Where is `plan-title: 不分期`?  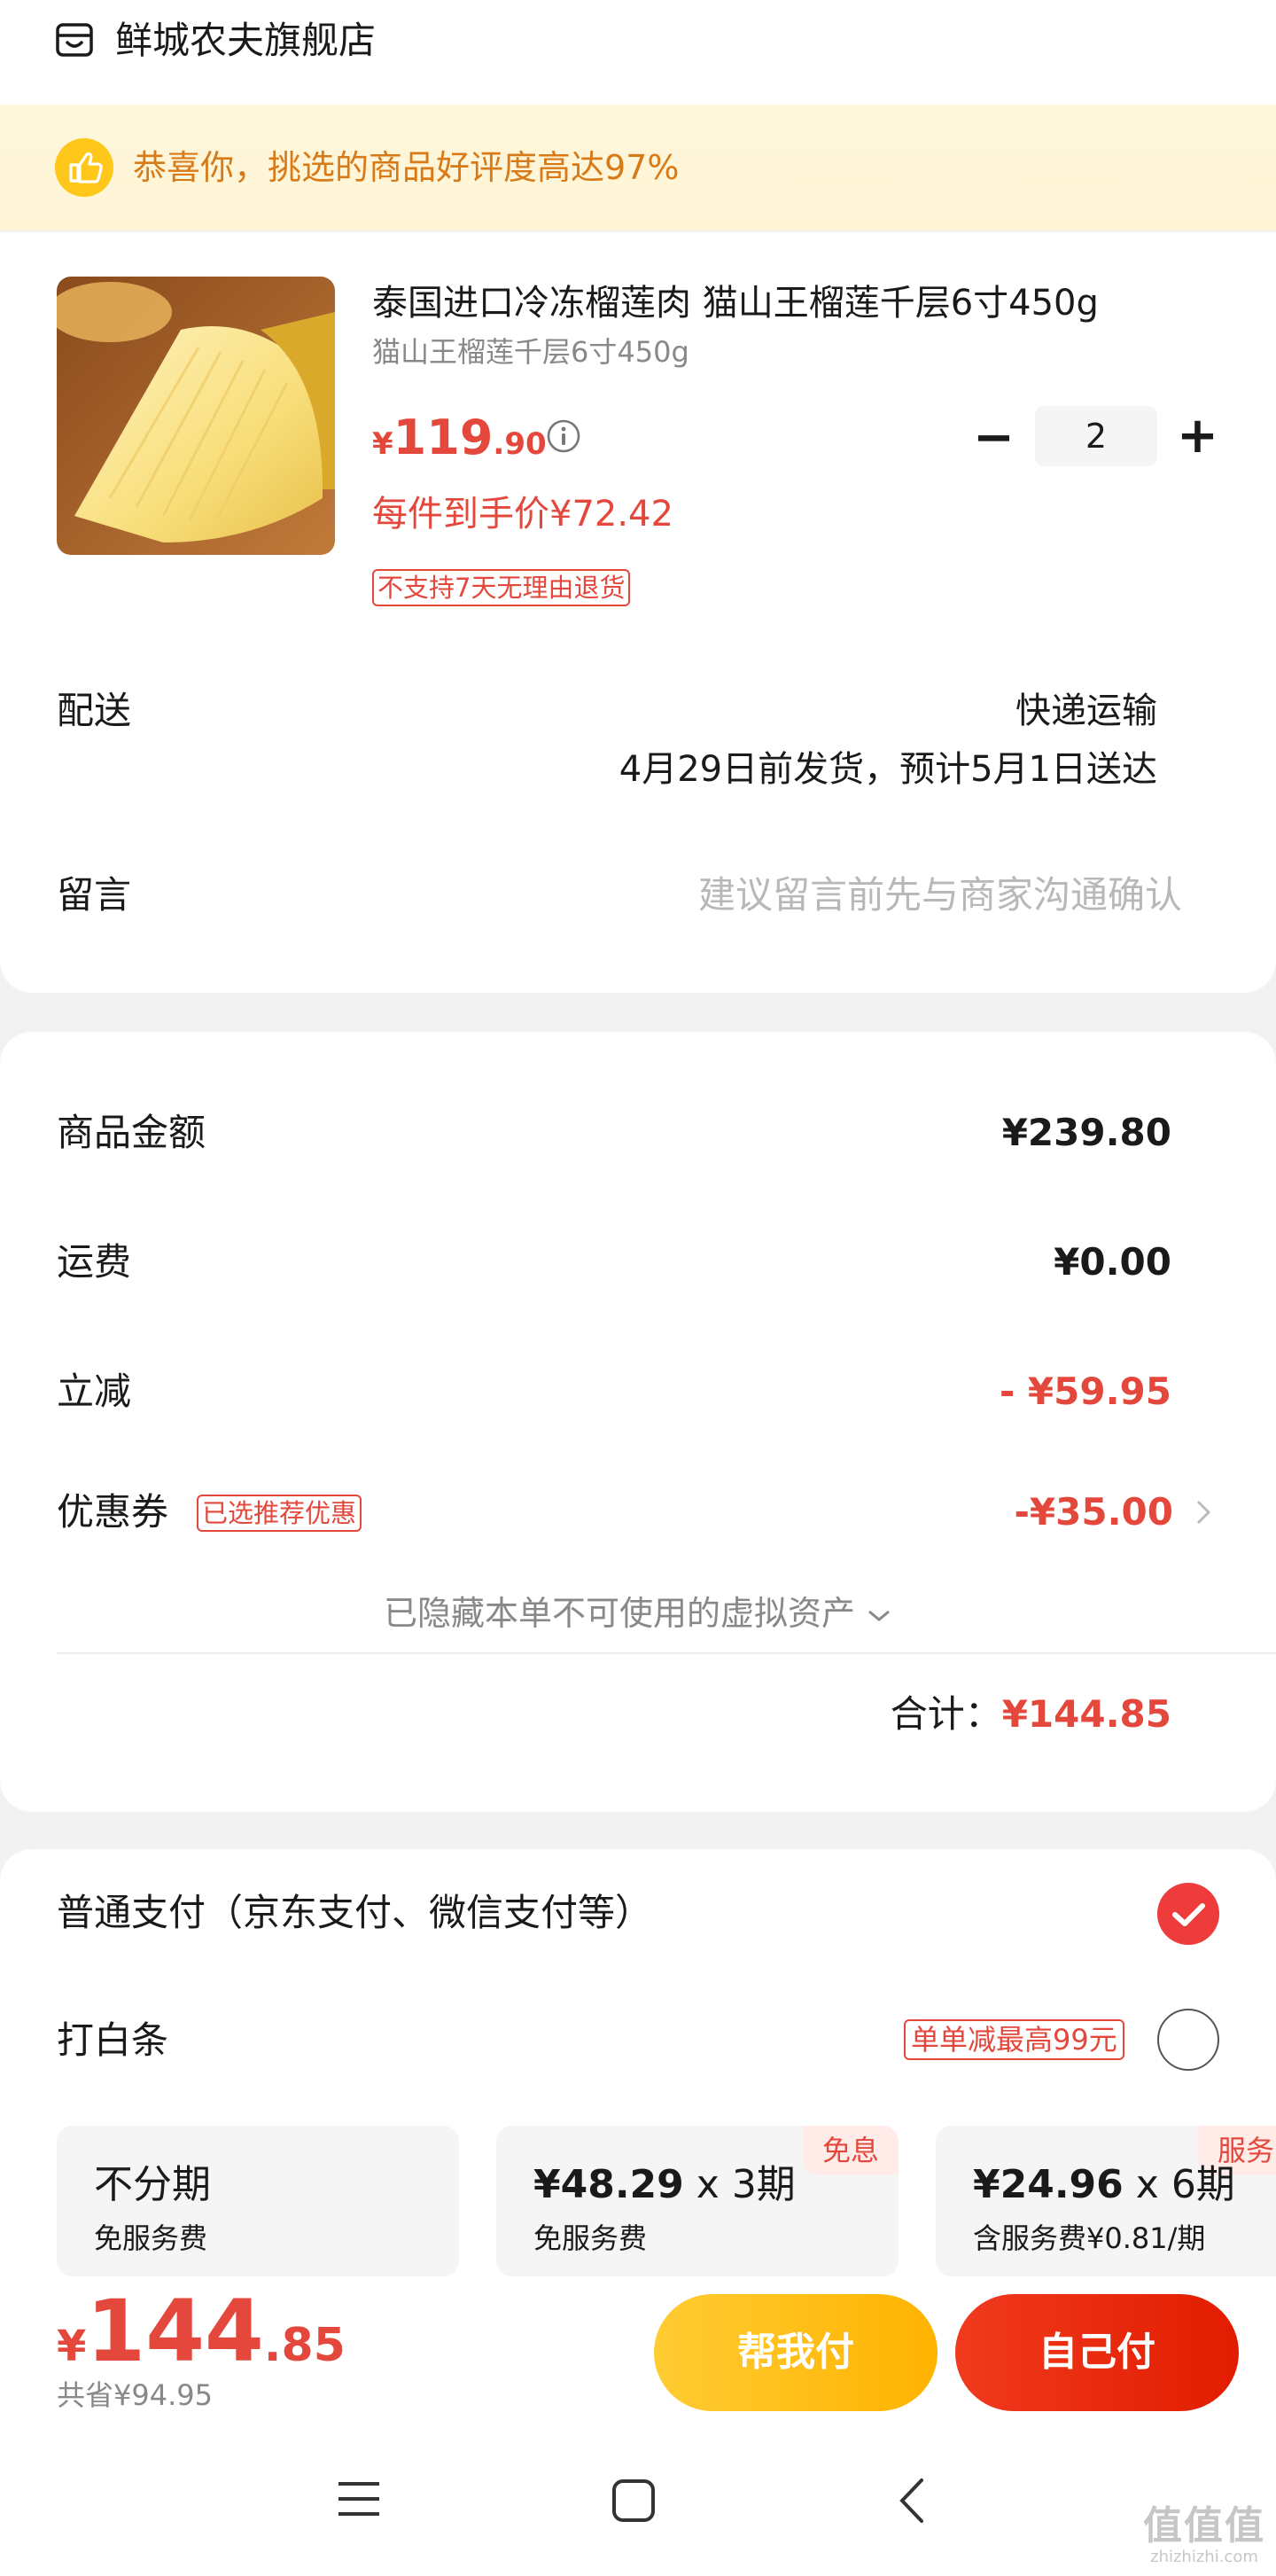 plan-title: 不分期 is located at coordinates (152, 2184).